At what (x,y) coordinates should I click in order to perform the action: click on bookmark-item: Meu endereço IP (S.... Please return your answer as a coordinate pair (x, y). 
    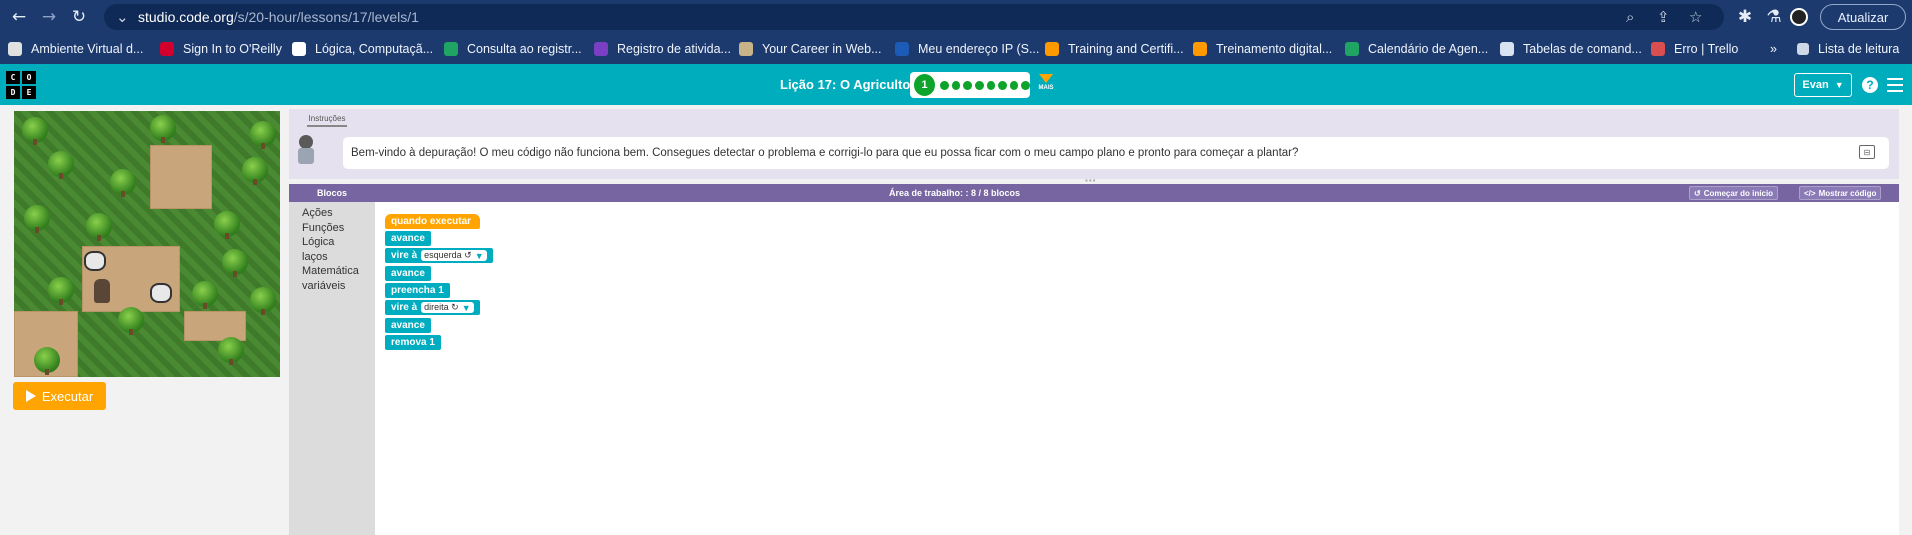
    Looking at the image, I should click on (967, 49).